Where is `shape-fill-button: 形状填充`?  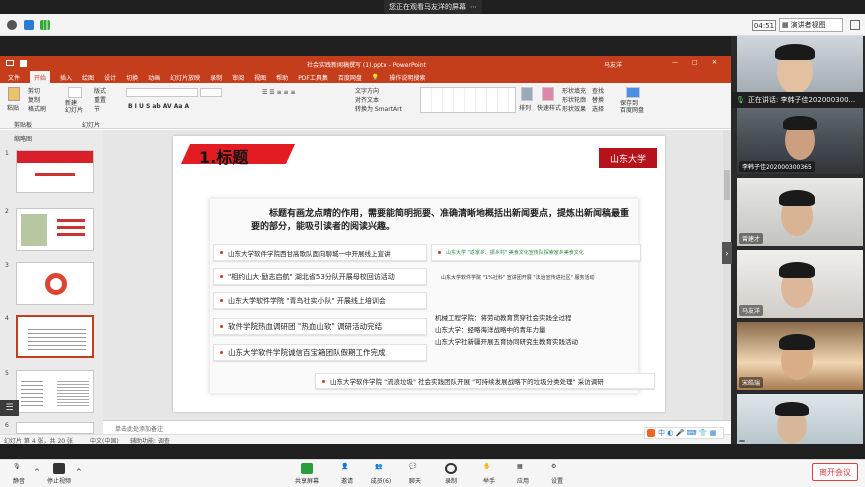 shape-fill-button: 形状填充 is located at coordinates (574, 90).